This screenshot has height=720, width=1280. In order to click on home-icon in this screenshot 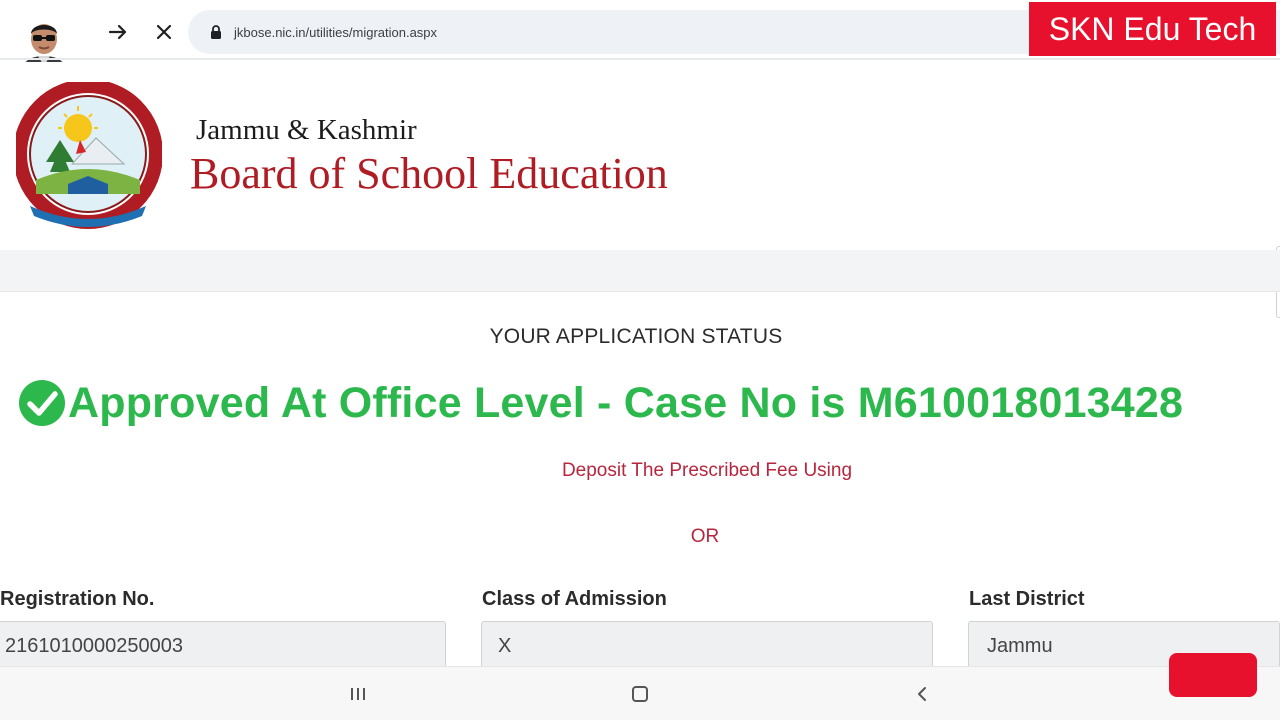, I will do `click(640, 694)`.